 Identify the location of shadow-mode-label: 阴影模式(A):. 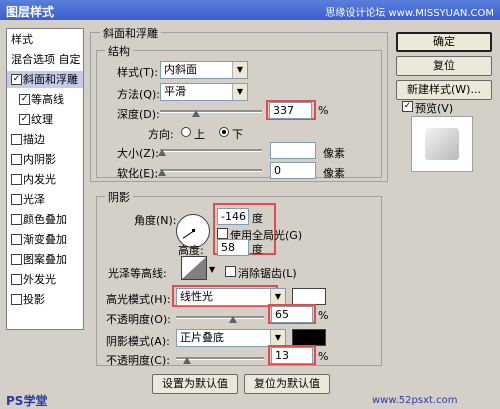
(138, 341).